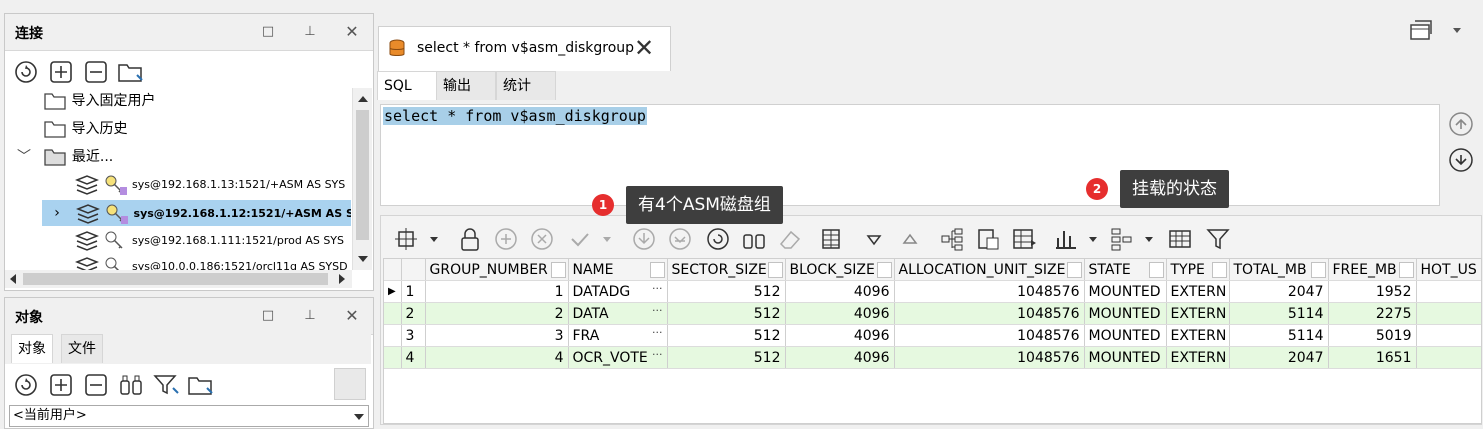  Describe the element at coordinates (910, 239) in the screenshot. I see `sort-up-icon` at that location.